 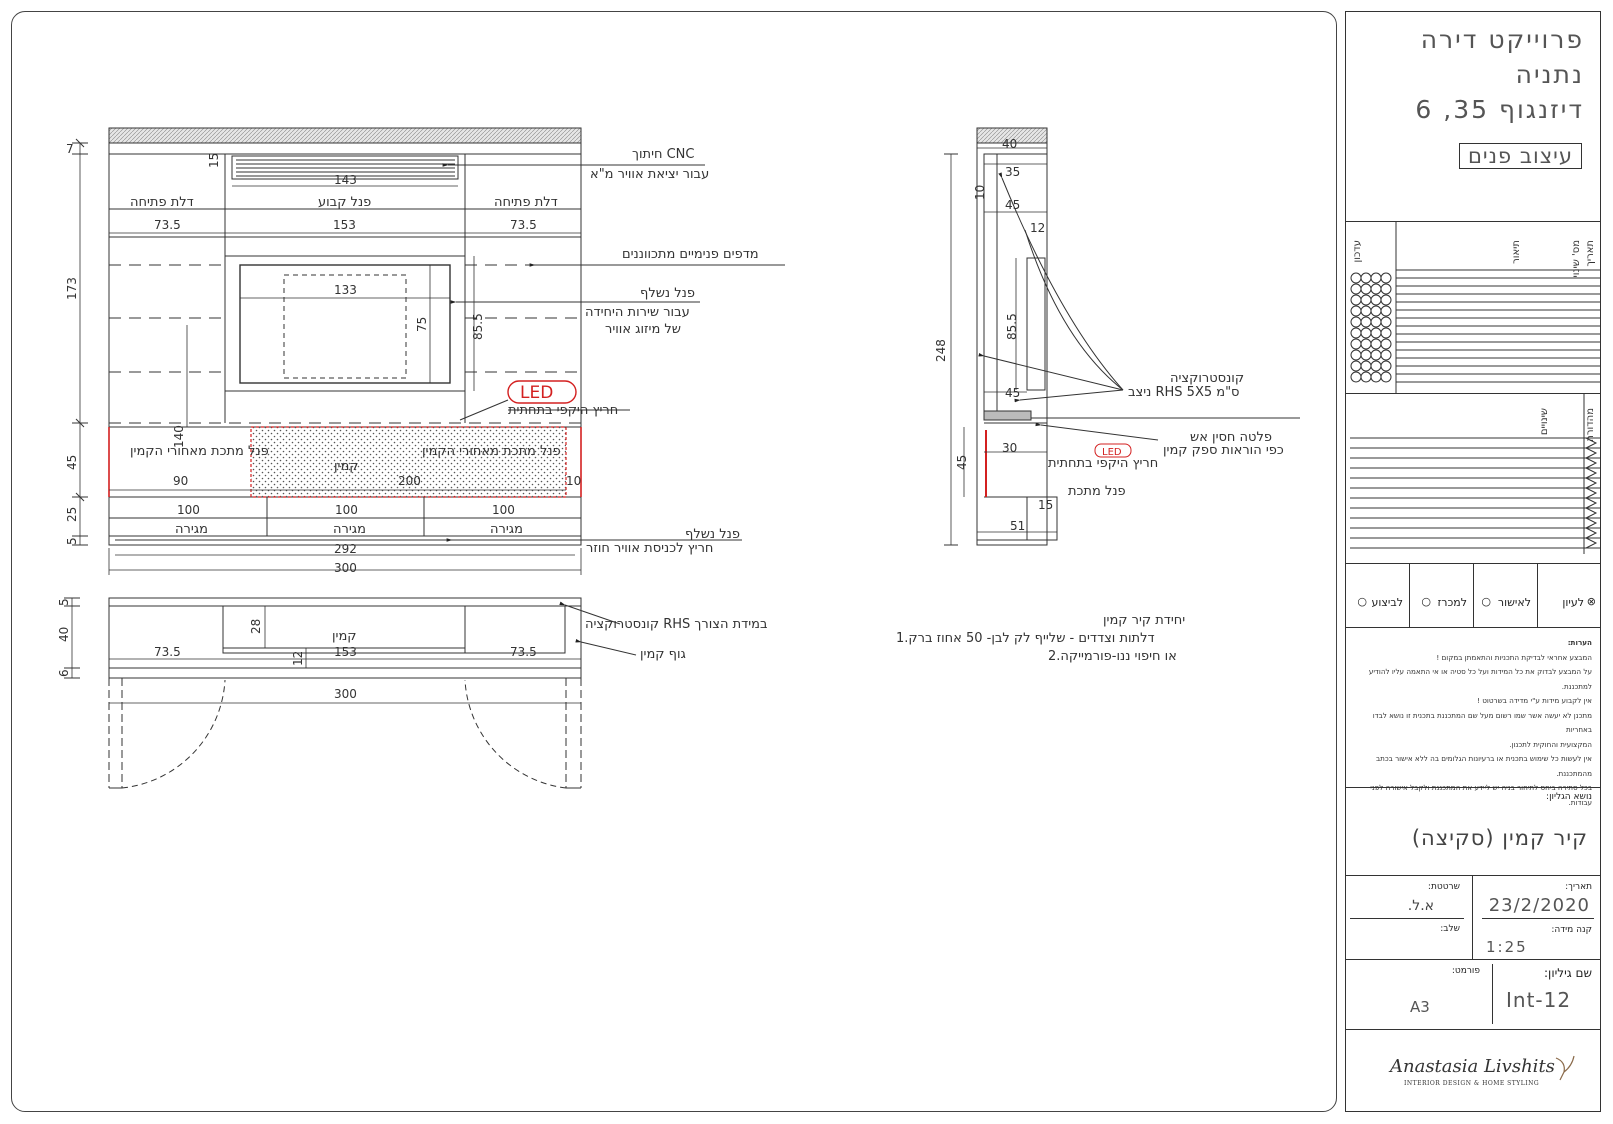 What do you see at coordinates (1472, 1066) in the screenshot?
I see `logo-name: Anastasia Livshits` at bounding box center [1472, 1066].